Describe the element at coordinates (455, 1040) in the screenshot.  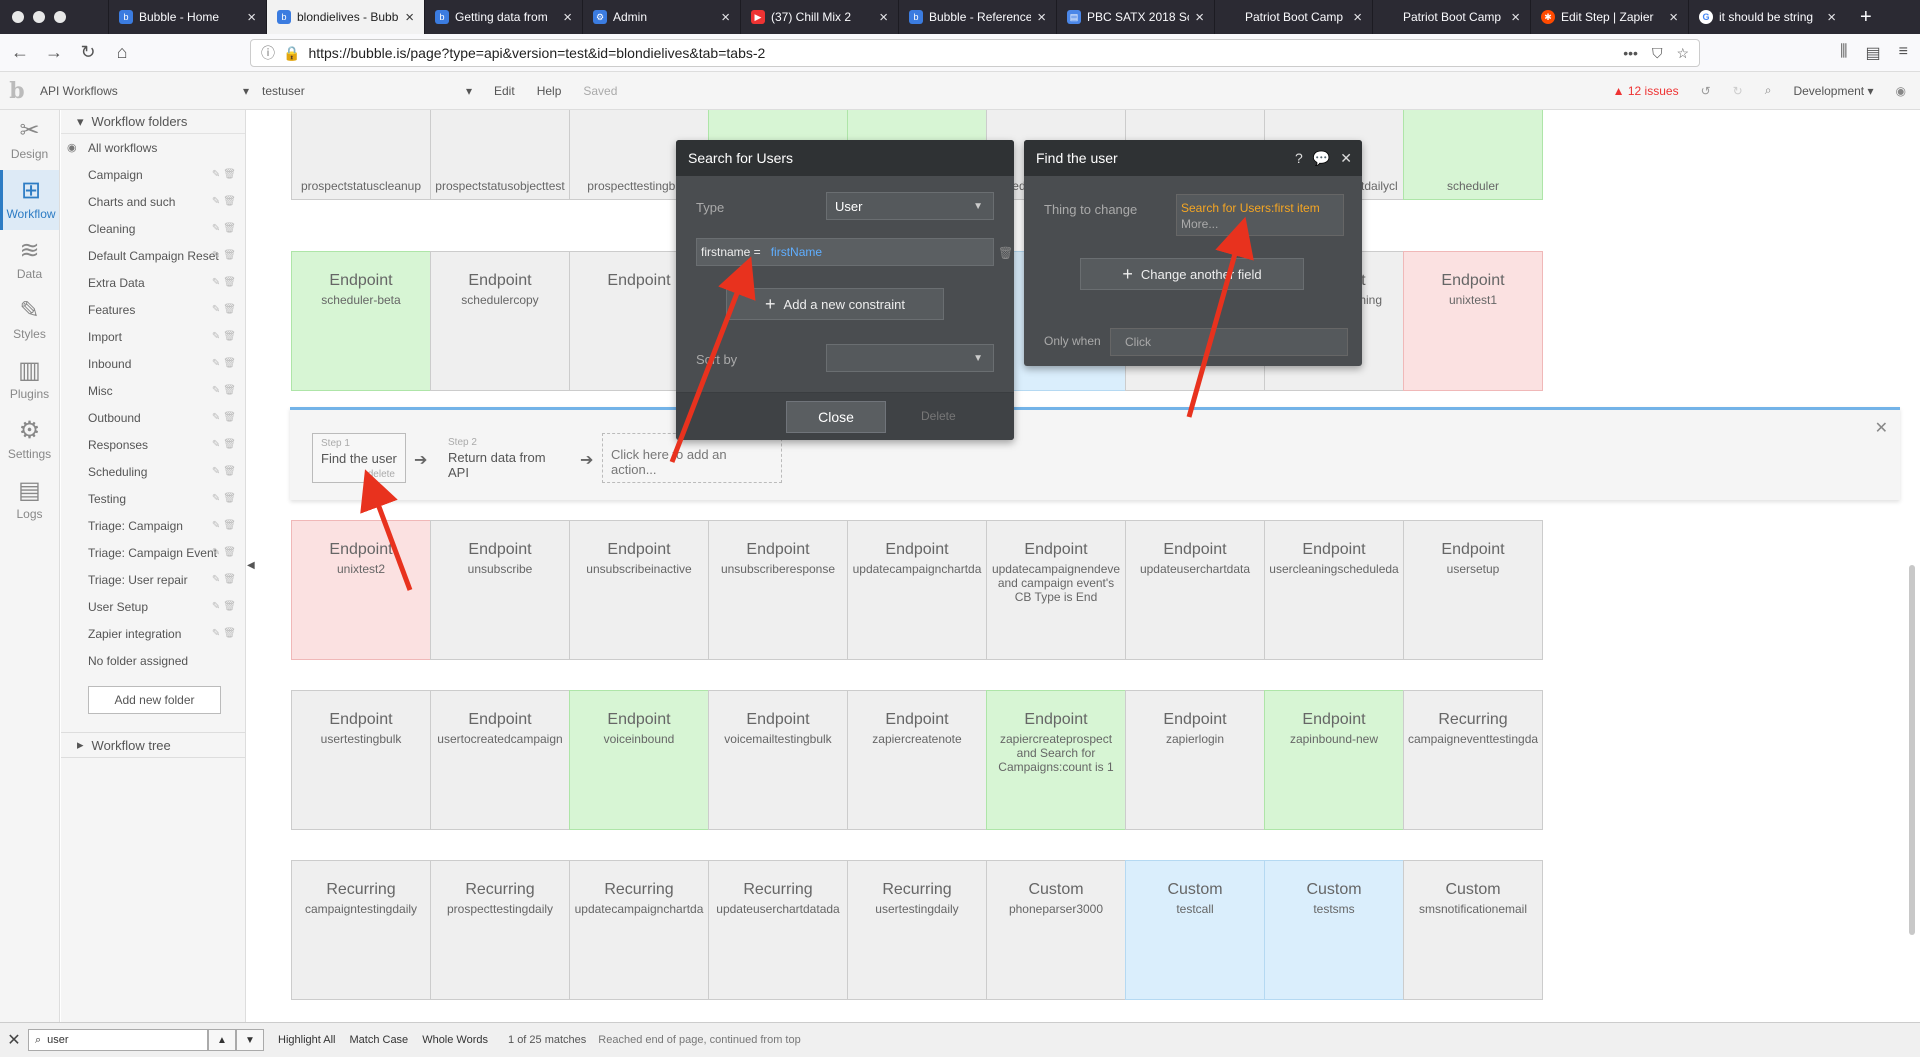
I see `whole-words-toggle: Whole Words` at that location.